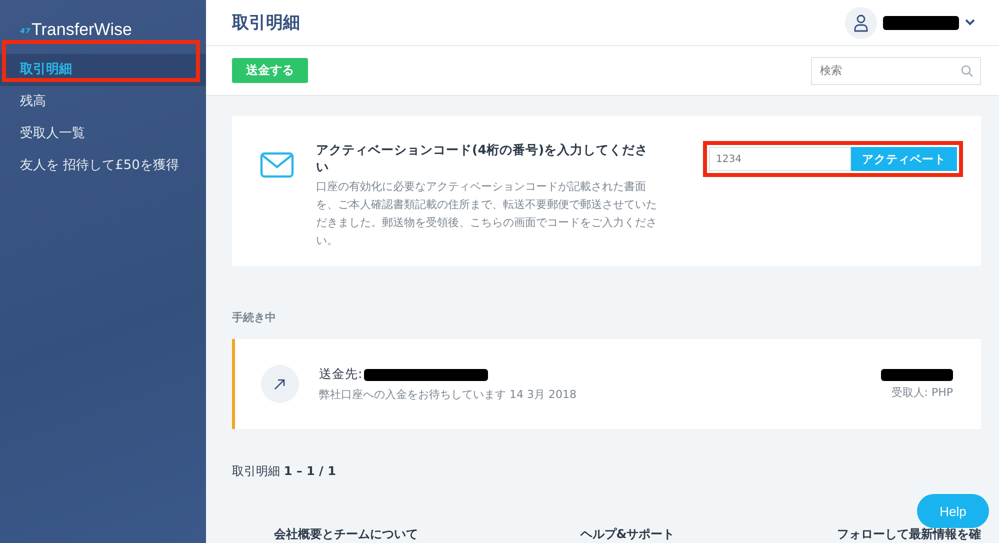 The width and height of the screenshot is (999, 543). Describe the element at coordinates (909, 534) in the screenshot. I see `footer-heading: フォローして最新情報を確` at that location.